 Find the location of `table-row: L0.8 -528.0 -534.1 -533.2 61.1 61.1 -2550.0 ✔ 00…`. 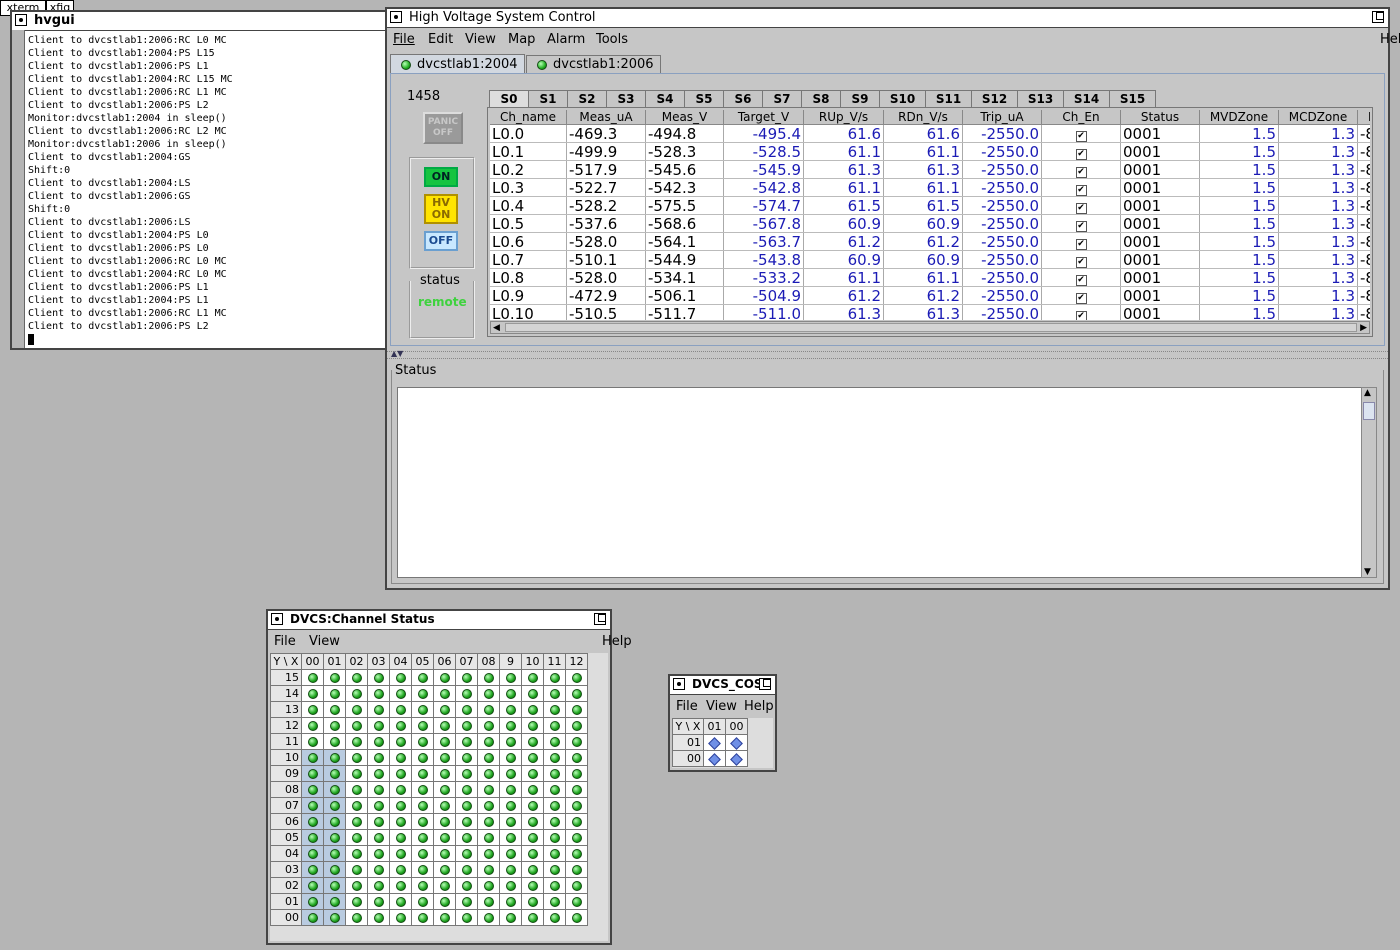

table-row: L0.8 -528.0 -534.1 -533.2 61.1 61.1 -2550.0 ✔ 00… is located at coordinates (930, 277).